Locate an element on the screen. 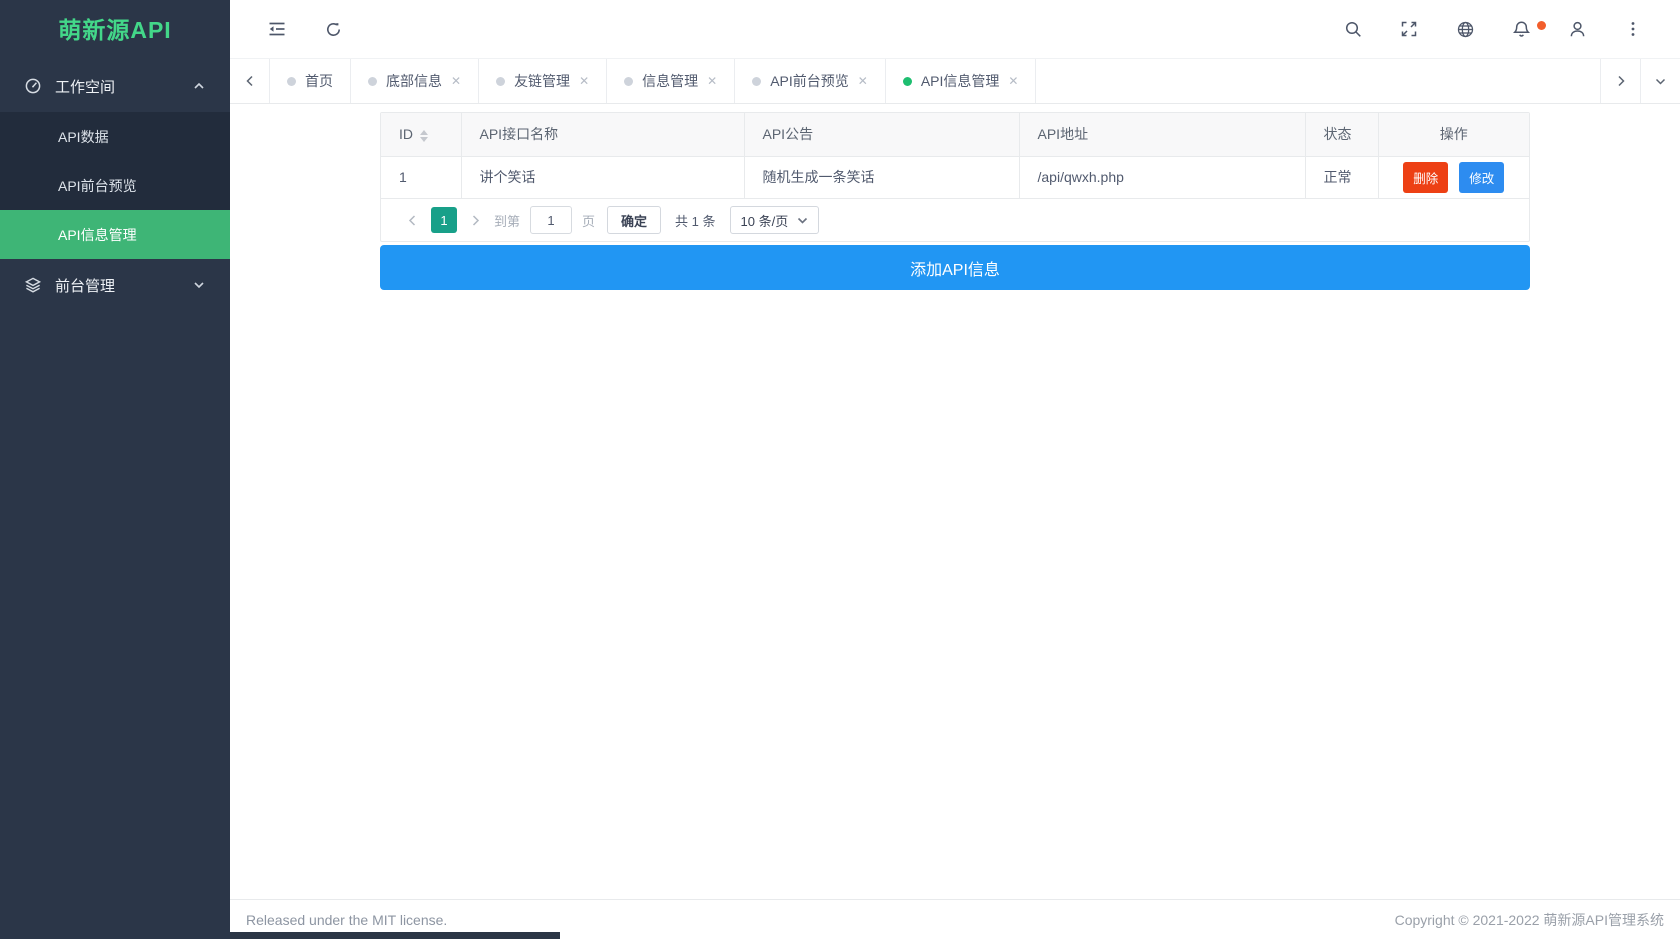 This screenshot has height=939, width=1680. tab-home: 首页 is located at coordinates (310, 81).